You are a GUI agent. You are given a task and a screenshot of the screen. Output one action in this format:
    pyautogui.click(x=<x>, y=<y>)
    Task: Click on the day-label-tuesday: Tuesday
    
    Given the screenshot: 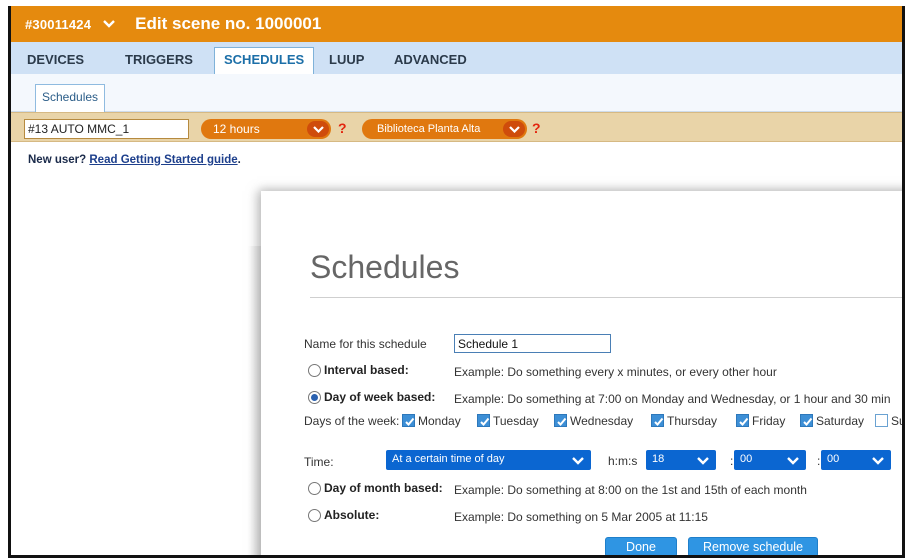 What is the action you would take?
    pyautogui.click(x=516, y=421)
    